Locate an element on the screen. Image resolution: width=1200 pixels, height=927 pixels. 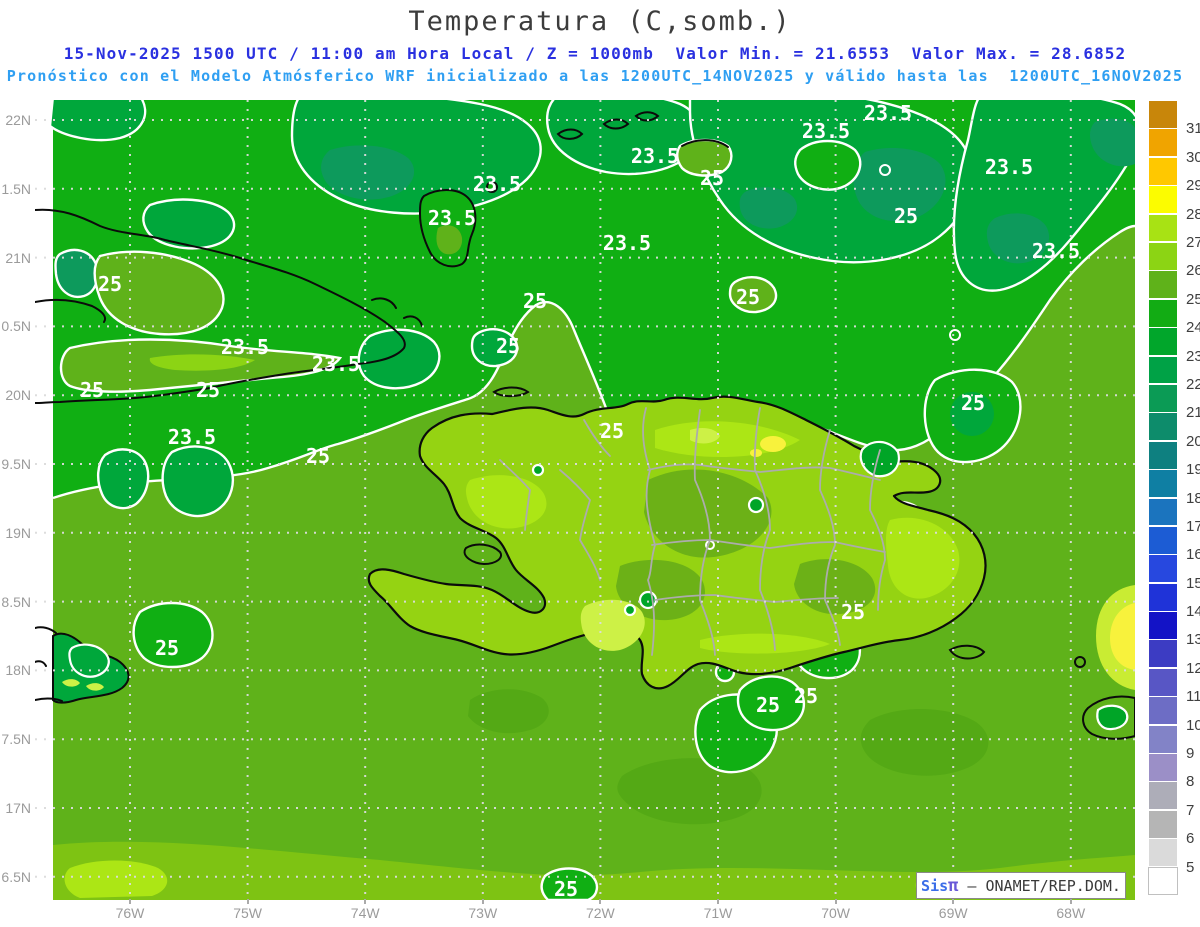
lon-tick-label: 70W is located at coordinates (836, 910).